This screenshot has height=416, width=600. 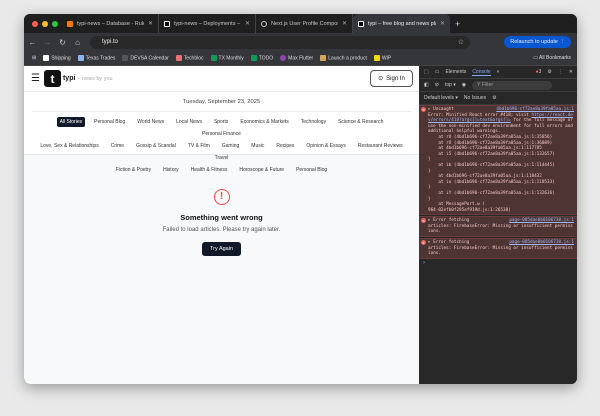 What do you see at coordinates (280, 42) in the screenshot?
I see `url-input: typi.to ☆` at bounding box center [280, 42].